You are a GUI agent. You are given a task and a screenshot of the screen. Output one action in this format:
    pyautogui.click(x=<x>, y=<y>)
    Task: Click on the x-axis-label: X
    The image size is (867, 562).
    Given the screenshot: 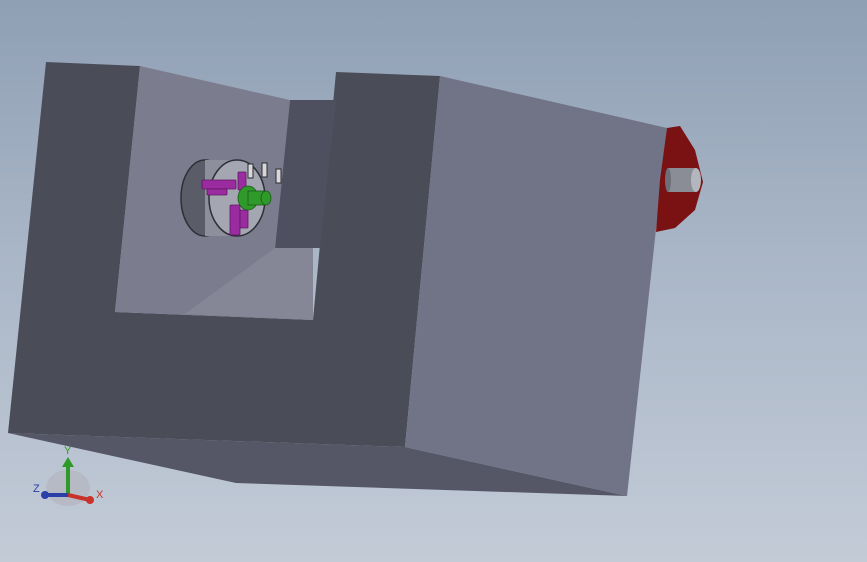 What is the action you would take?
    pyautogui.click(x=100, y=495)
    